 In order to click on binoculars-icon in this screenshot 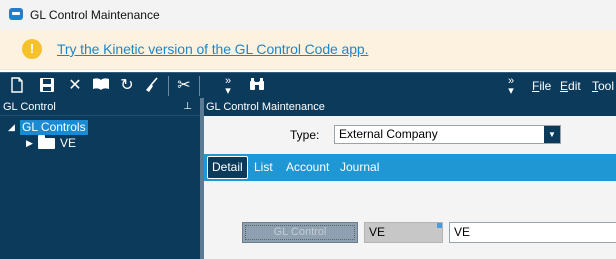, I will do `click(257, 86)`.